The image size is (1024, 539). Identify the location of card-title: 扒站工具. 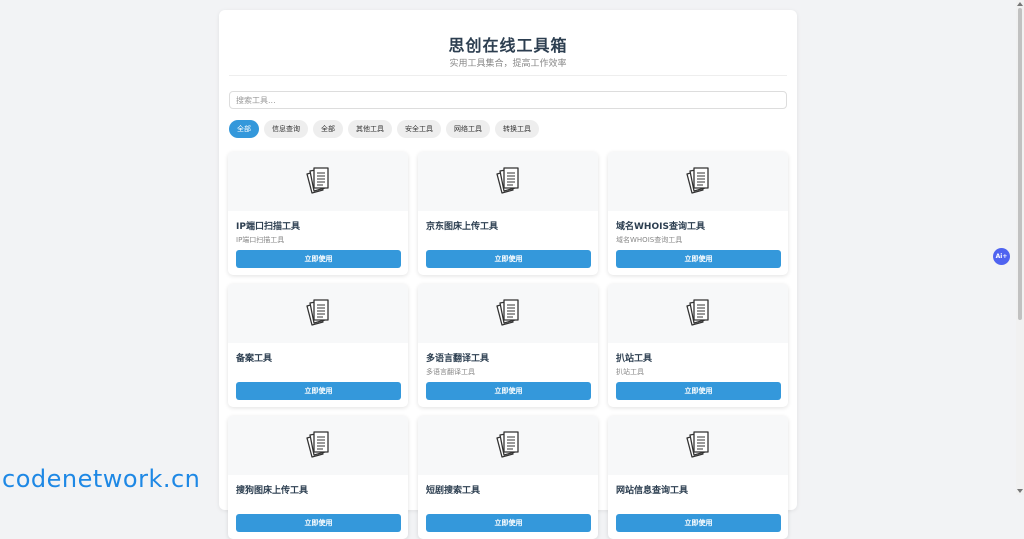
(634, 359).